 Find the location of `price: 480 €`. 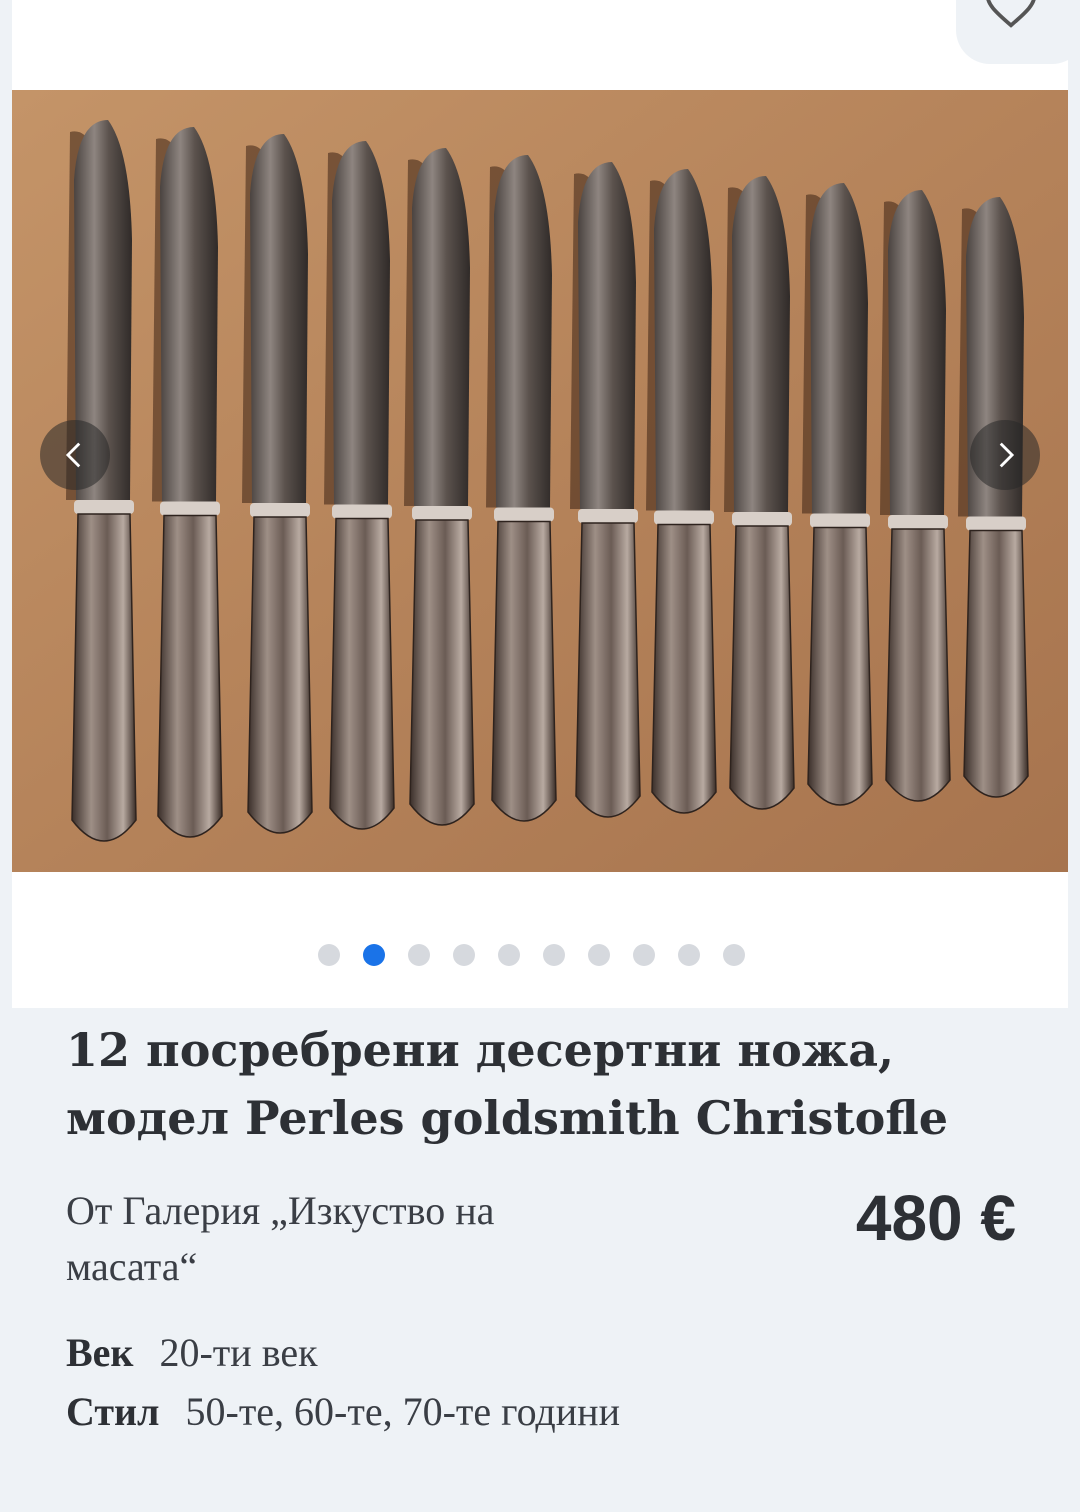

price: 480 € is located at coordinates (935, 1218).